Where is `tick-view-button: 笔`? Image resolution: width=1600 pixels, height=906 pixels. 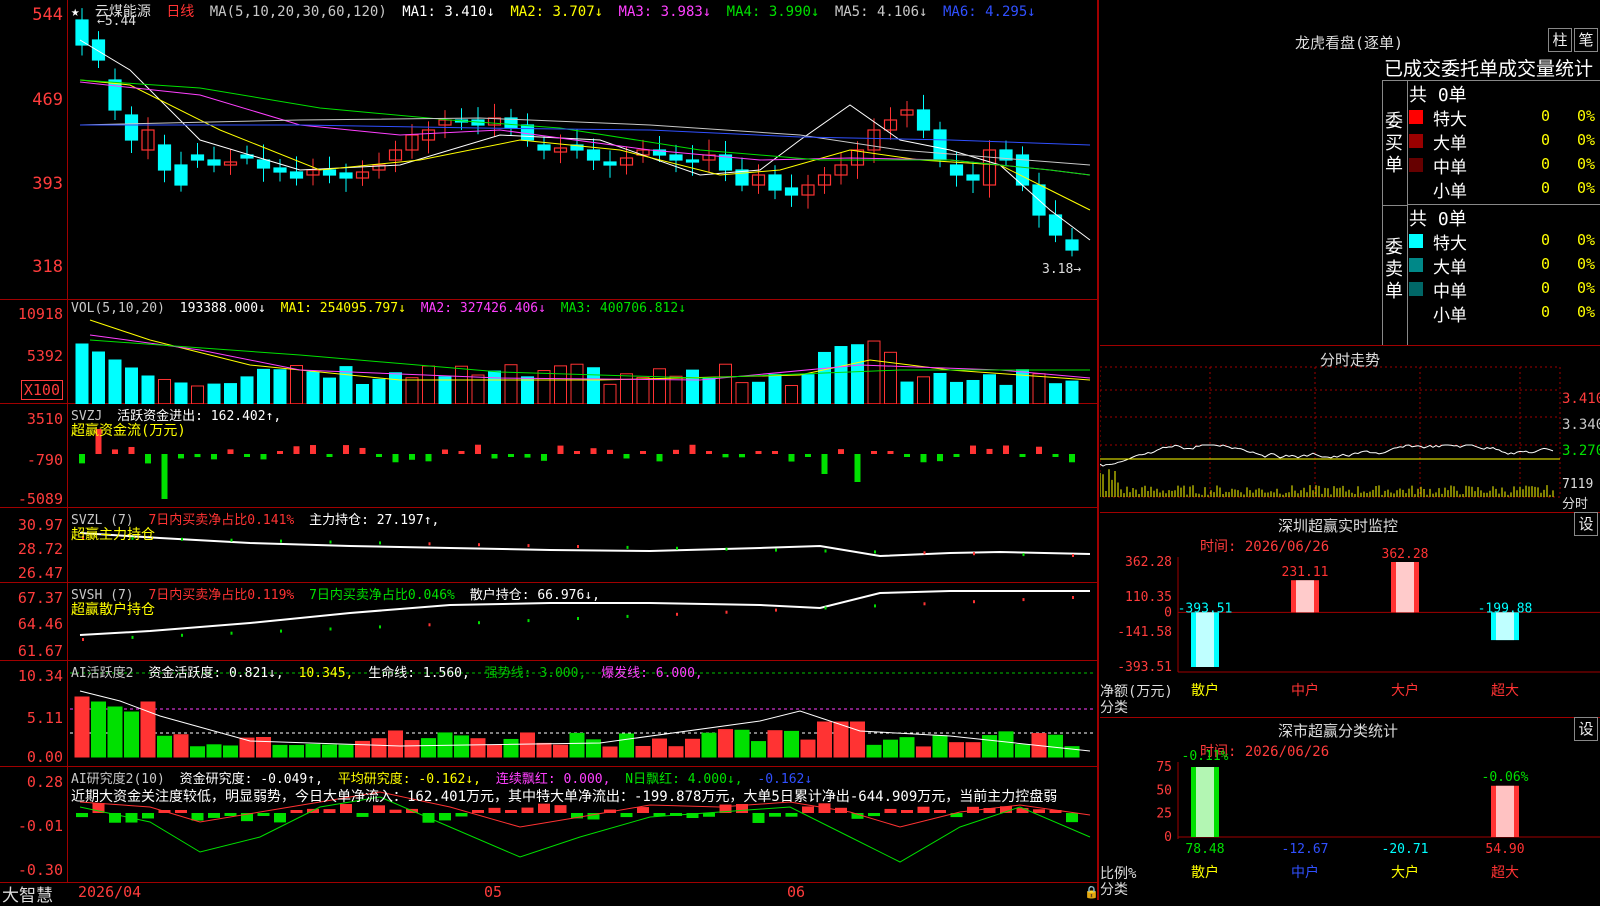 tick-view-button: 笔 is located at coordinates (1586, 40).